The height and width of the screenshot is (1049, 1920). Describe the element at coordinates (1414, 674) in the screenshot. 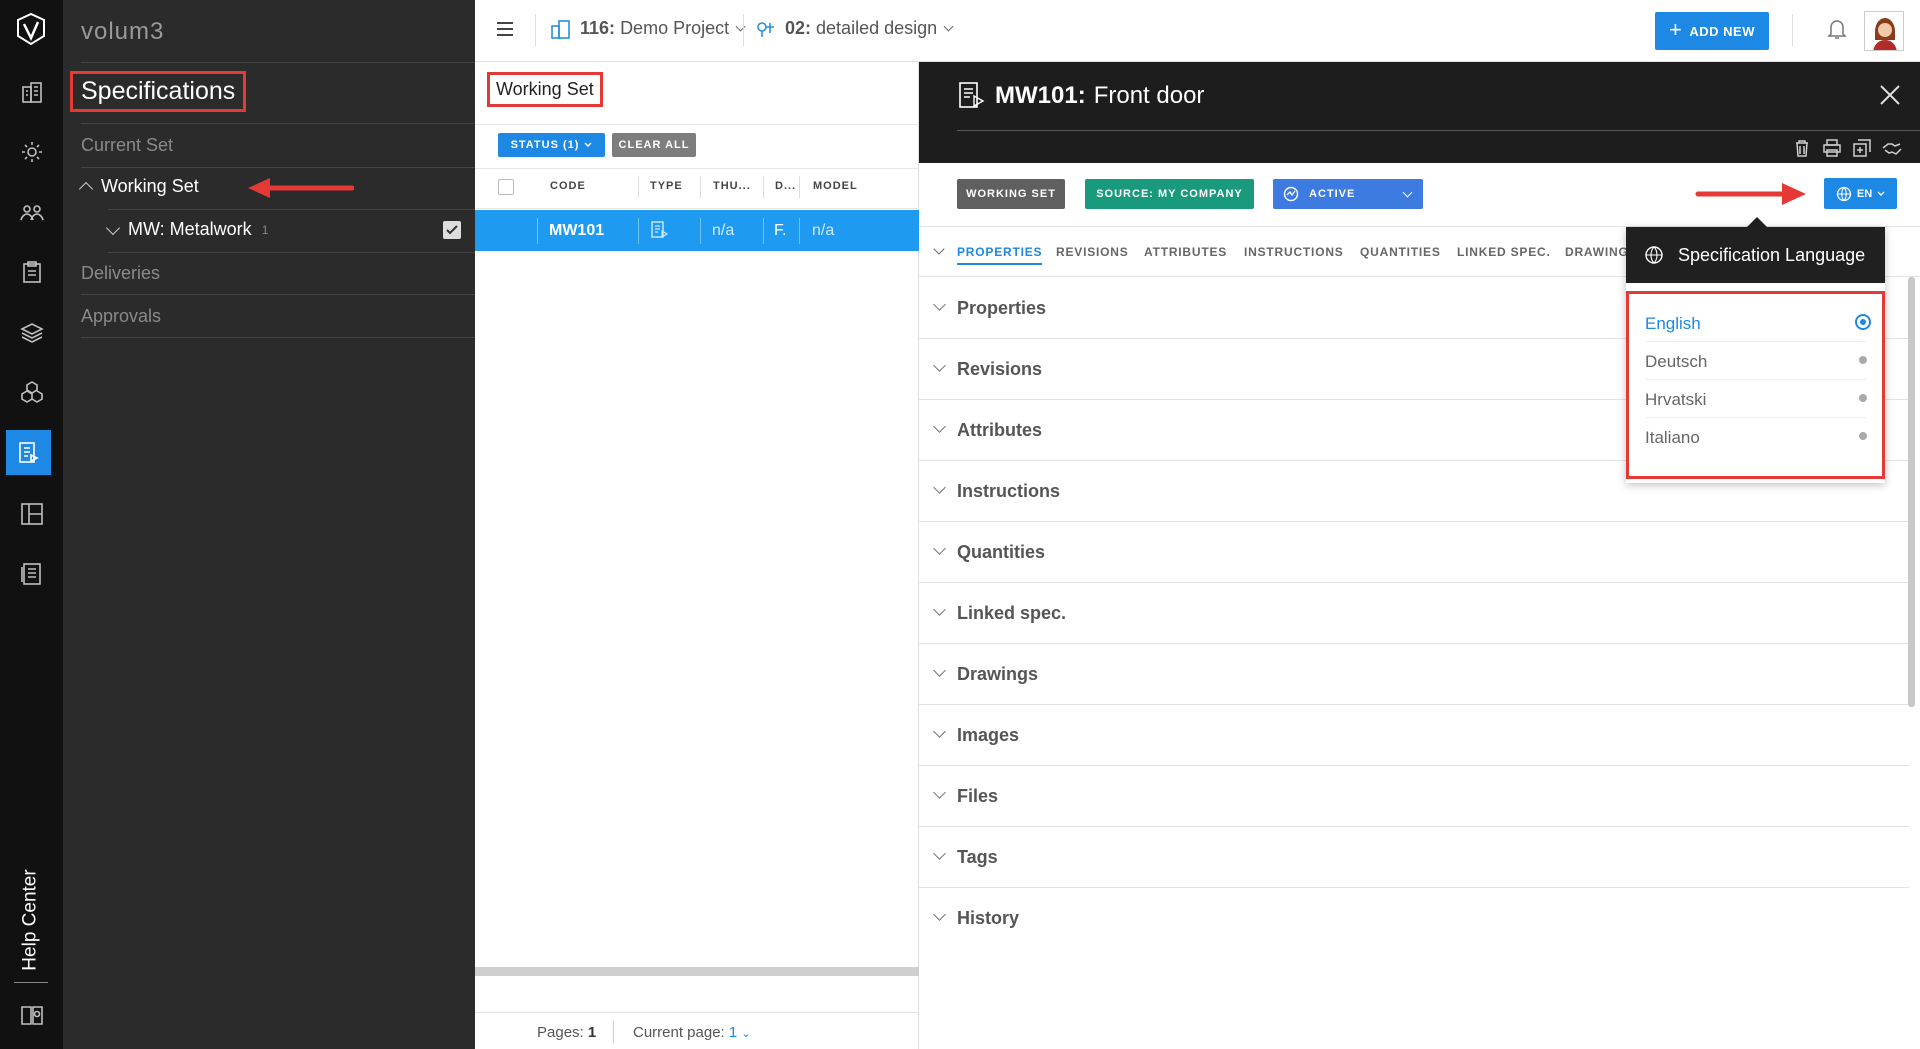

I see `section-drawings: Drawings` at that location.